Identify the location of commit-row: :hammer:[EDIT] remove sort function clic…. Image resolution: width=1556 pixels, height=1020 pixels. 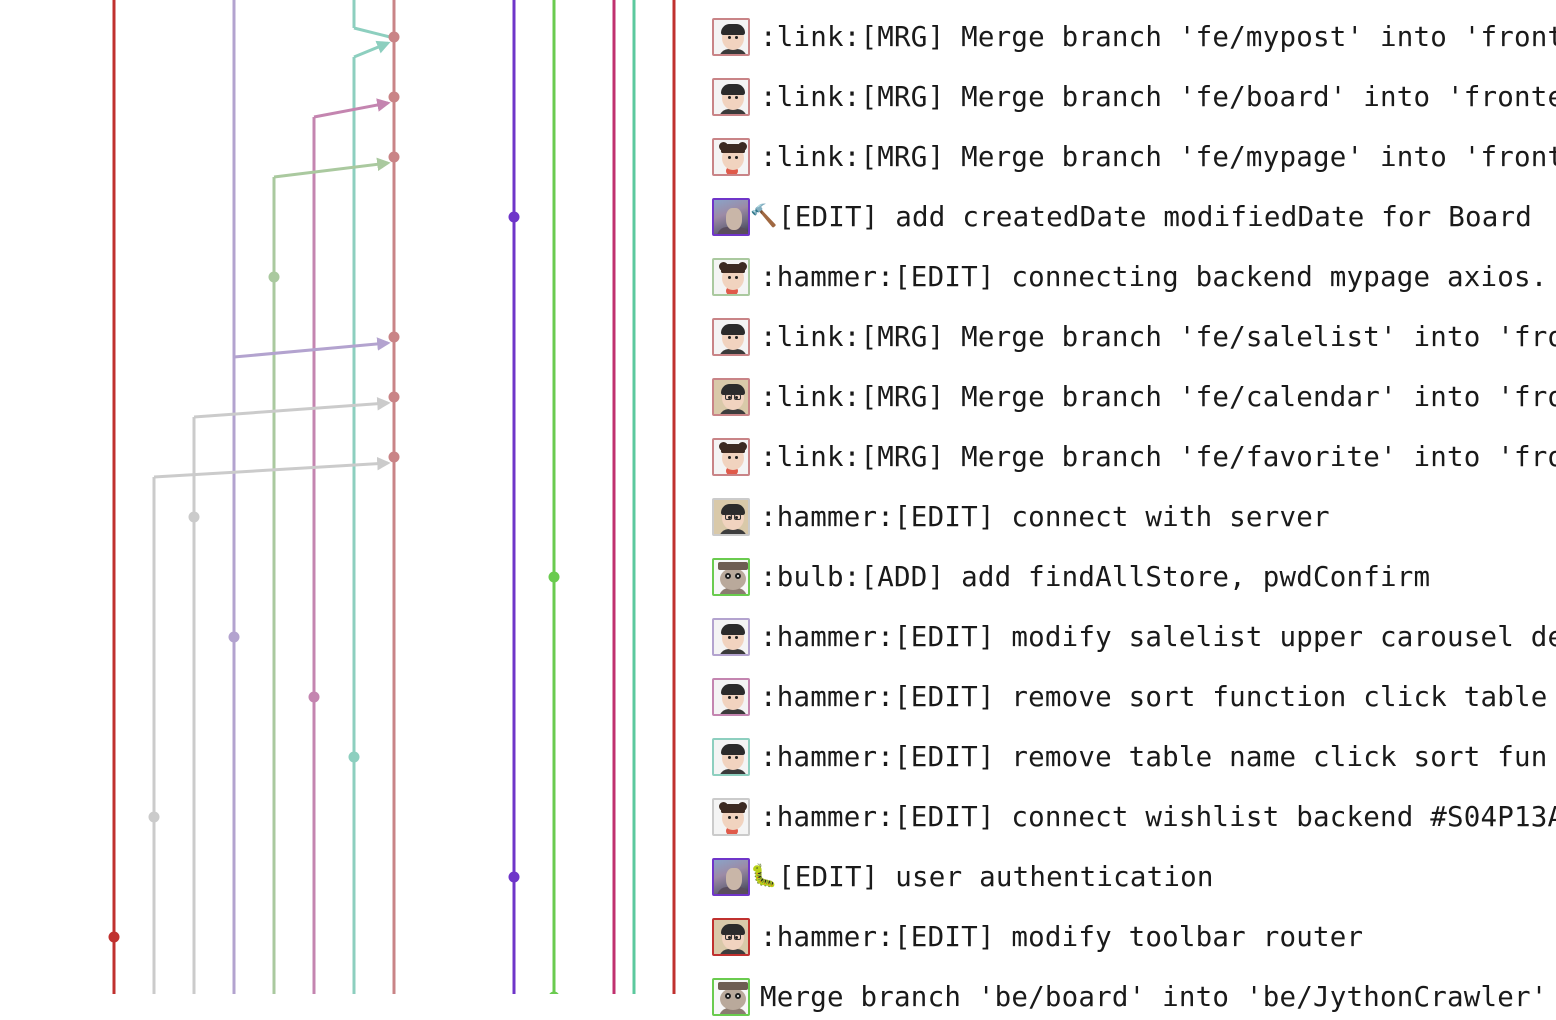
(1134, 697).